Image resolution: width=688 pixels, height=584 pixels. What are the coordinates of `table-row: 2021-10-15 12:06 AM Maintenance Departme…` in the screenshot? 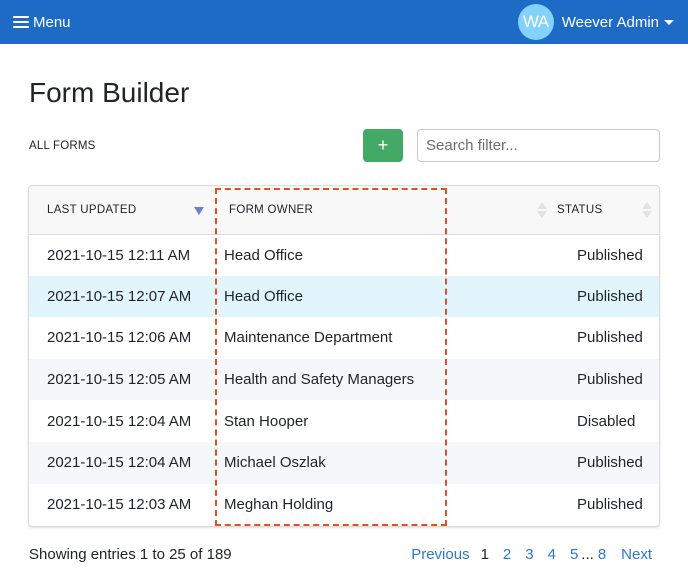 It's located at (344, 338).